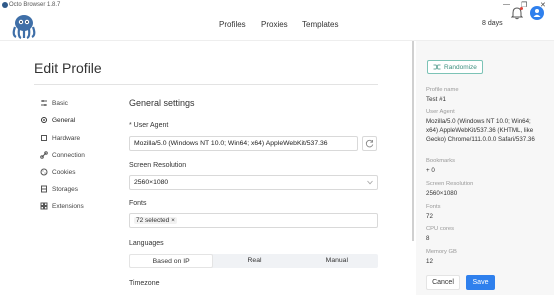  Describe the element at coordinates (370, 182) in the screenshot. I see `chevron-down-icon` at that location.